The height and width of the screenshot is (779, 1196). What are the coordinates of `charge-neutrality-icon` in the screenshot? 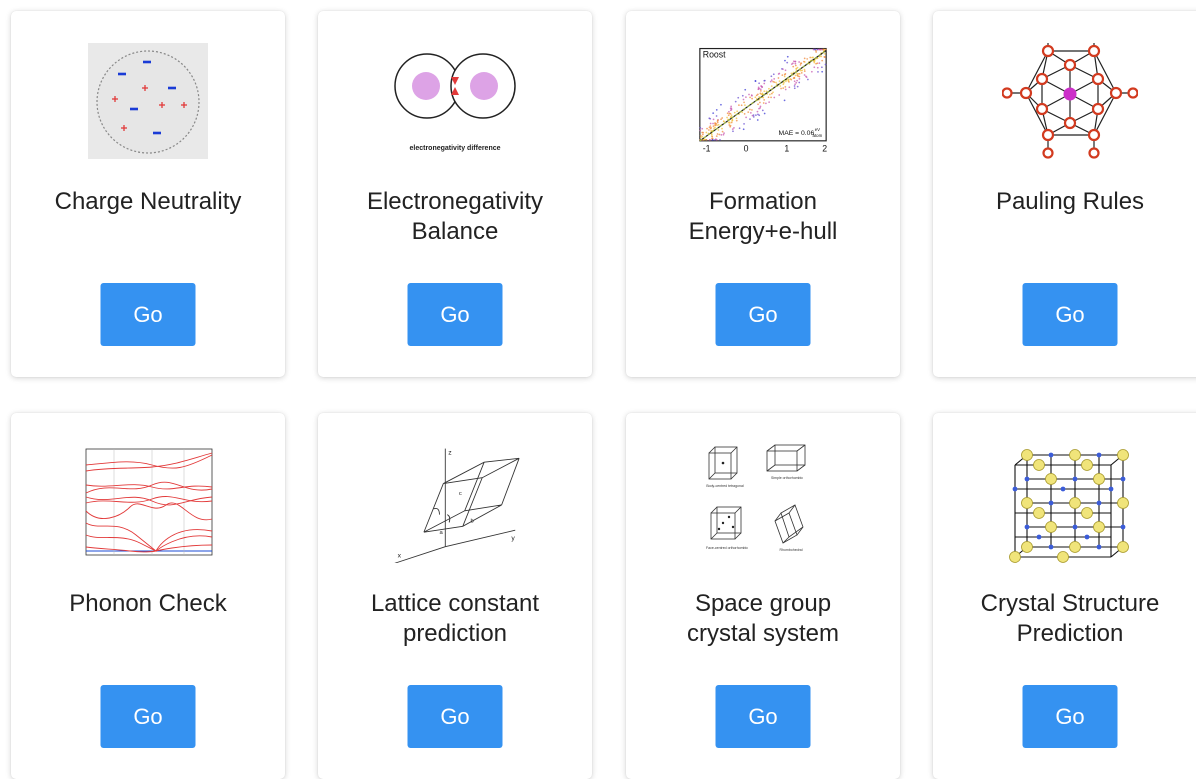 It's located at (148, 101).